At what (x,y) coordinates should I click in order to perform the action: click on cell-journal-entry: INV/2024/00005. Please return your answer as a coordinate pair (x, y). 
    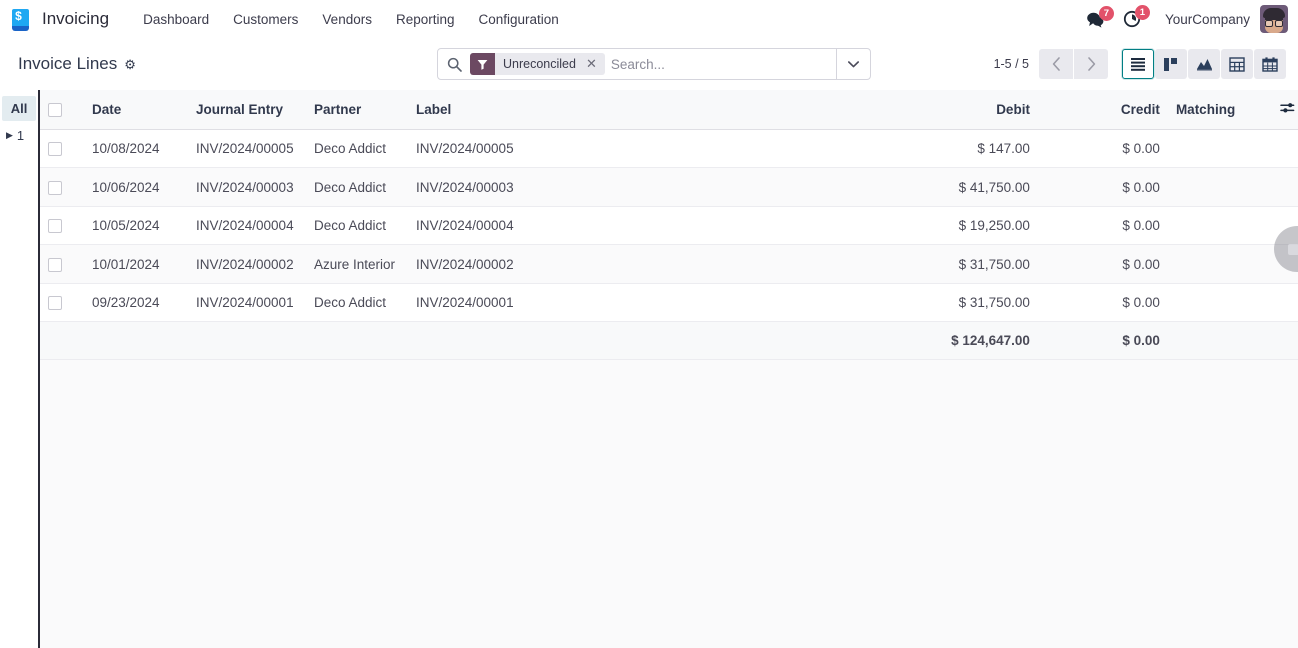
    Looking at the image, I should click on (247, 149).